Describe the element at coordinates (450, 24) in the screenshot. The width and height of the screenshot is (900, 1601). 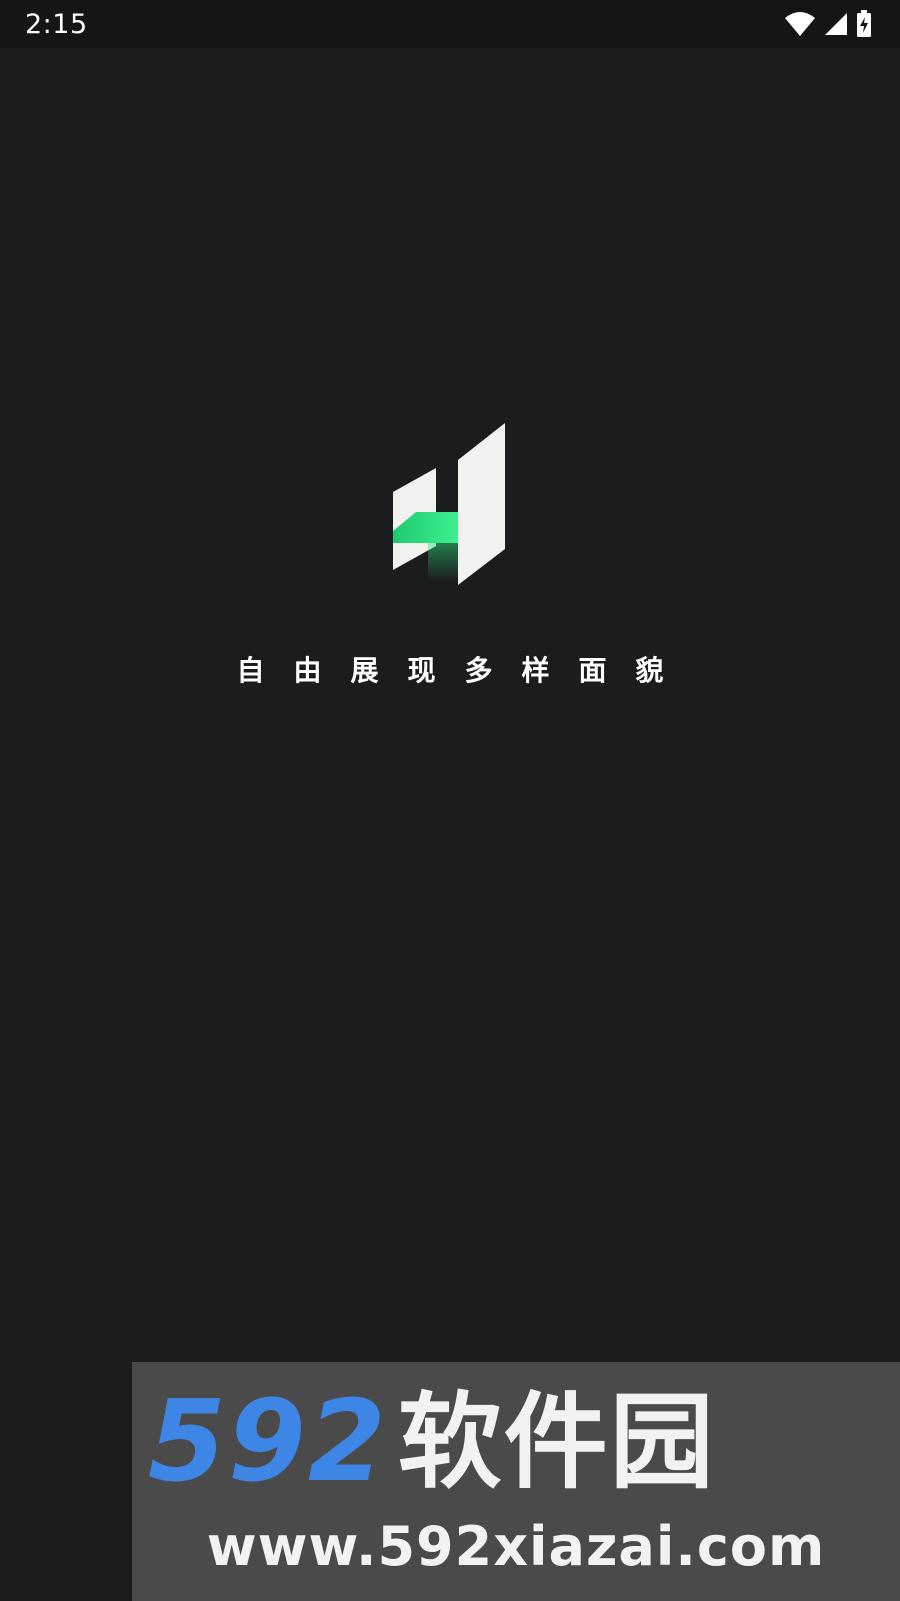
I see `status-bar: 2:15` at that location.